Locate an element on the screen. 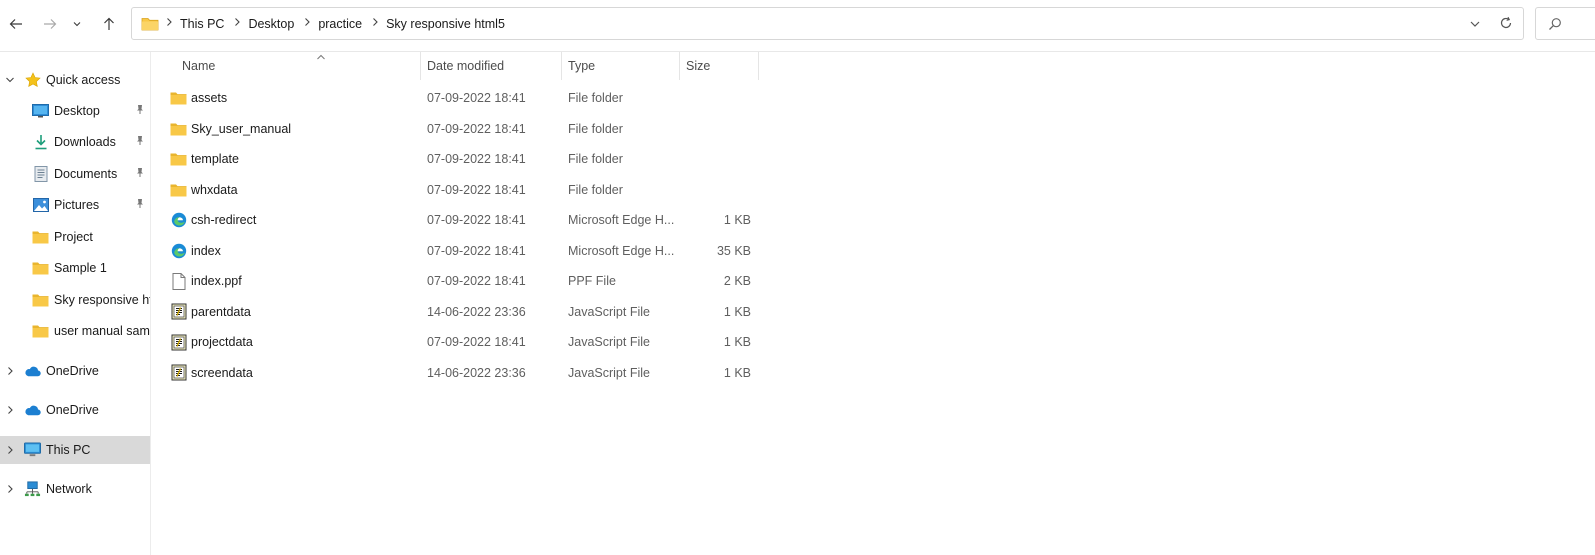 This screenshot has height=555, width=1595. nav-item-downloads: Downloads is located at coordinates (75, 142).